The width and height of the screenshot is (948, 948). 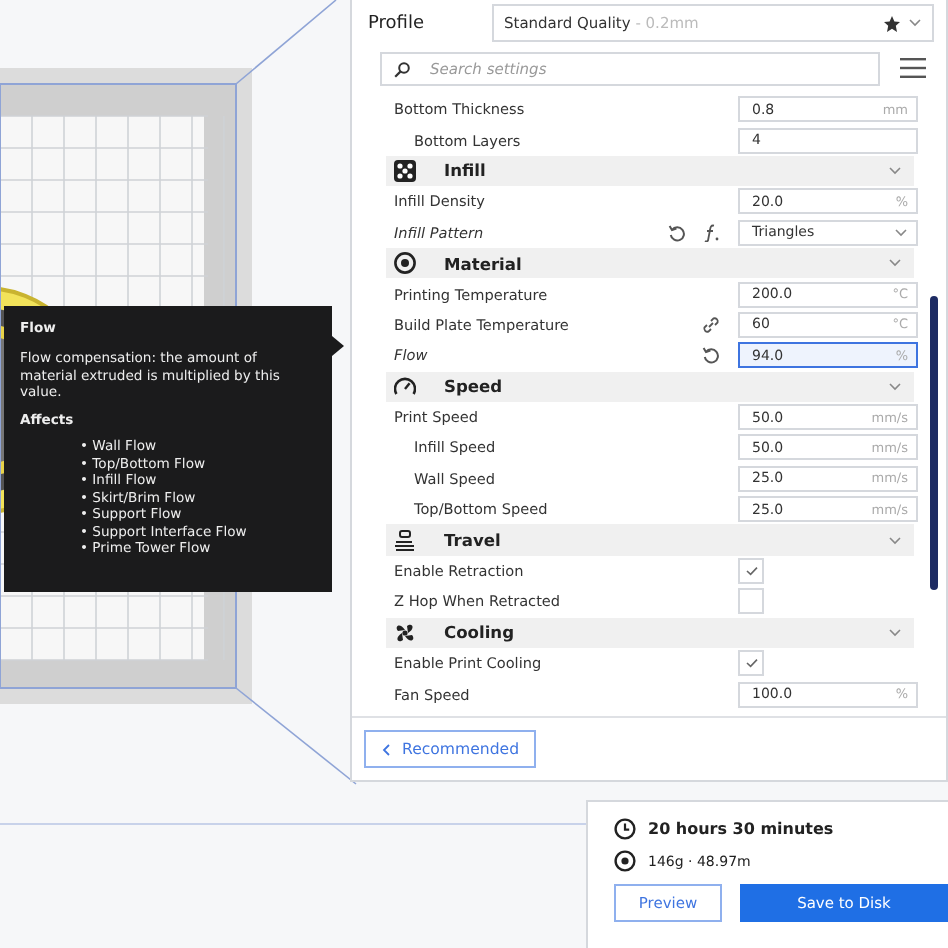 What do you see at coordinates (386, 749) in the screenshot?
I see `chevron-left-icon` at bounding box center [386, 749].